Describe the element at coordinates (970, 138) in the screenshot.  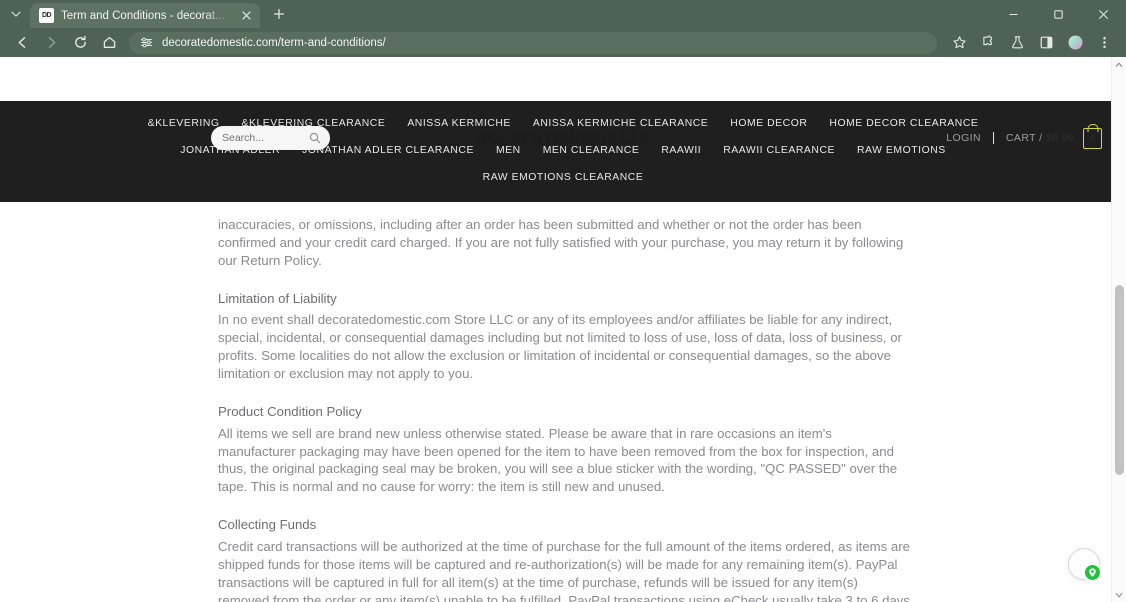
I see `login-link: LOGIN` at that location.